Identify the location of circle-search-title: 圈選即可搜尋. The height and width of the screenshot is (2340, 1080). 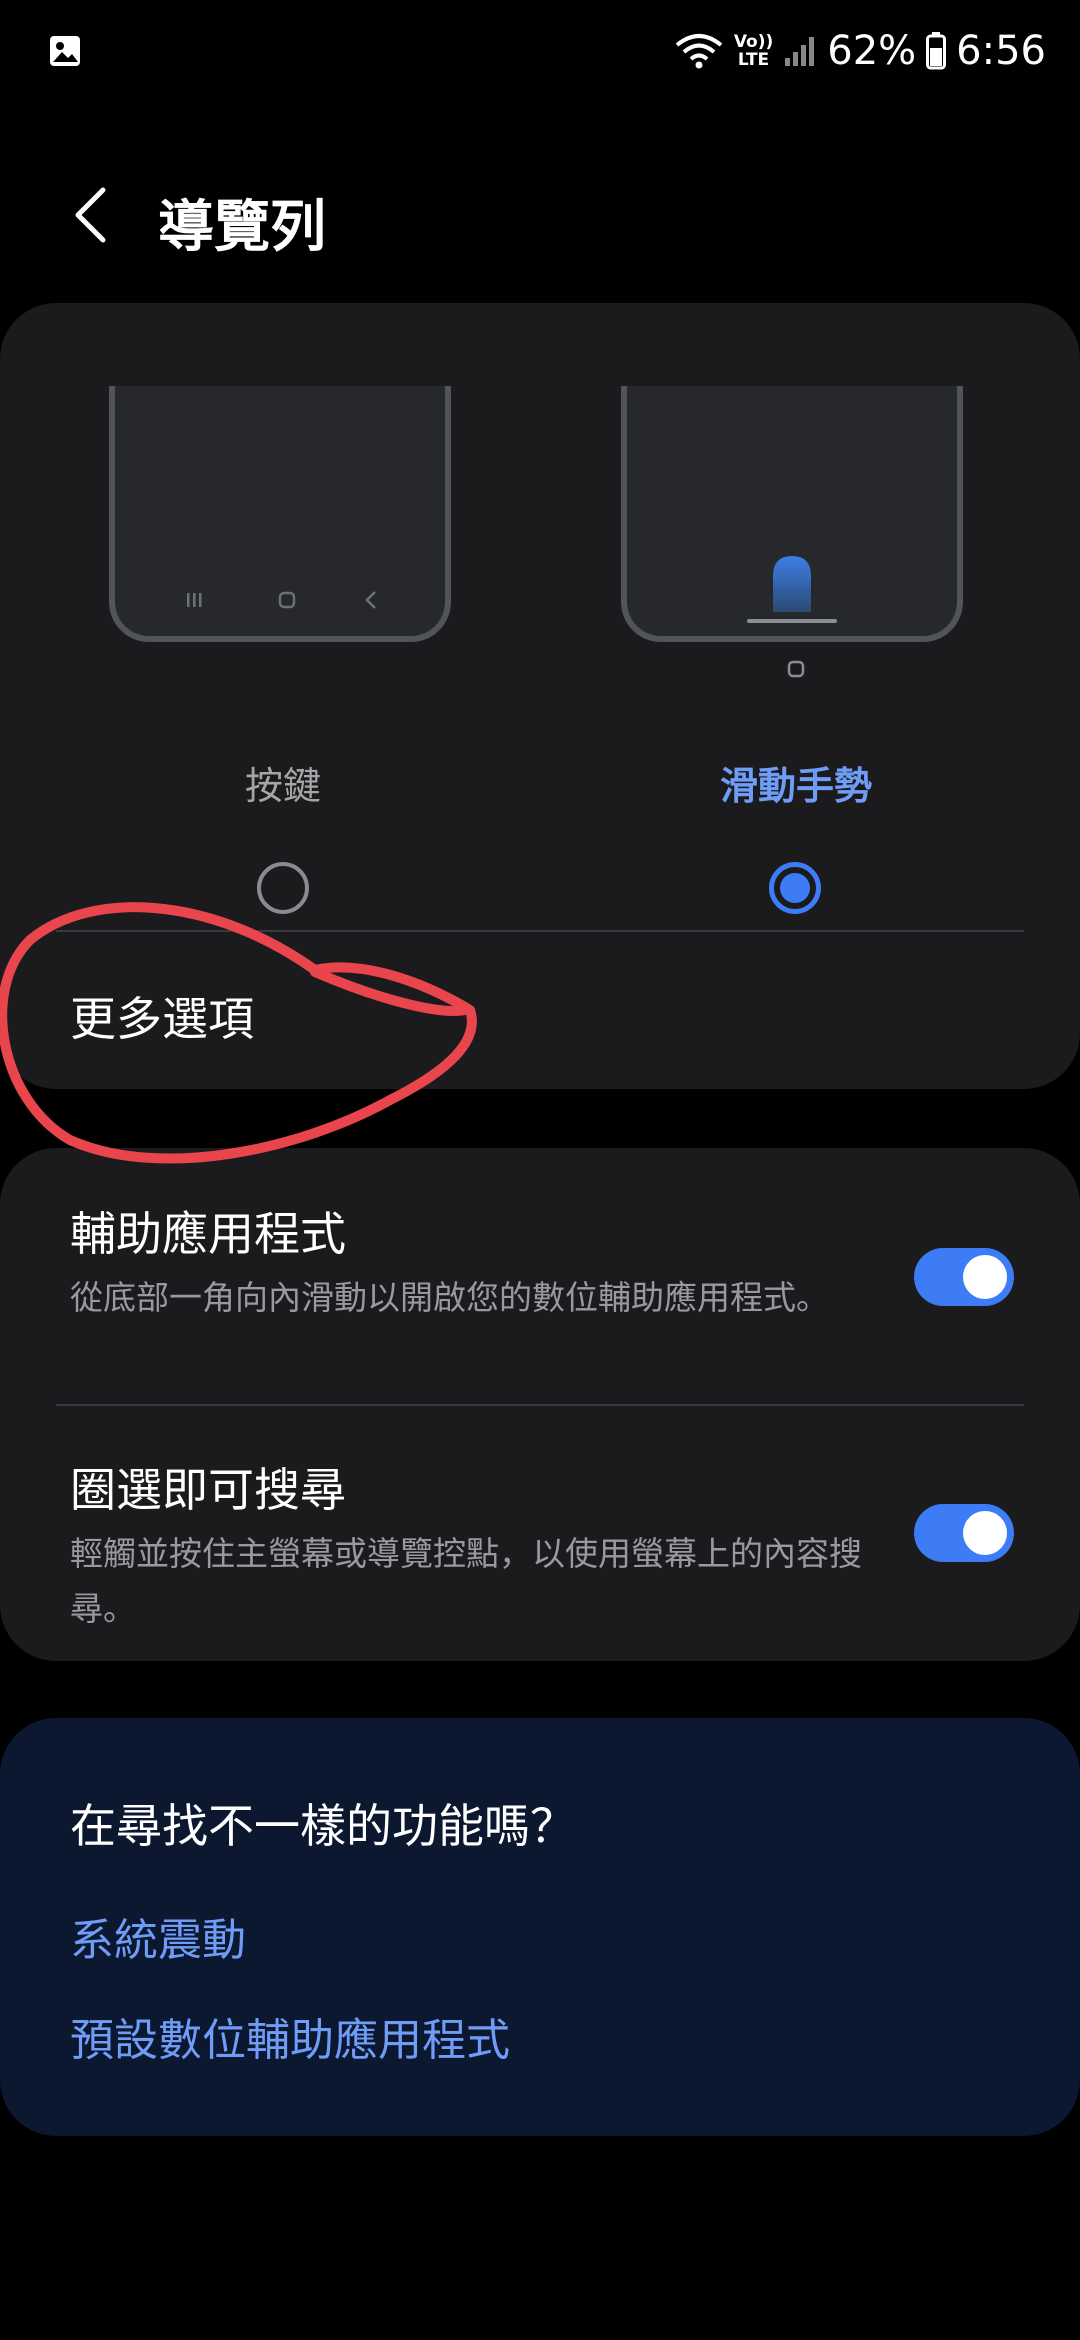
(208, 1490).